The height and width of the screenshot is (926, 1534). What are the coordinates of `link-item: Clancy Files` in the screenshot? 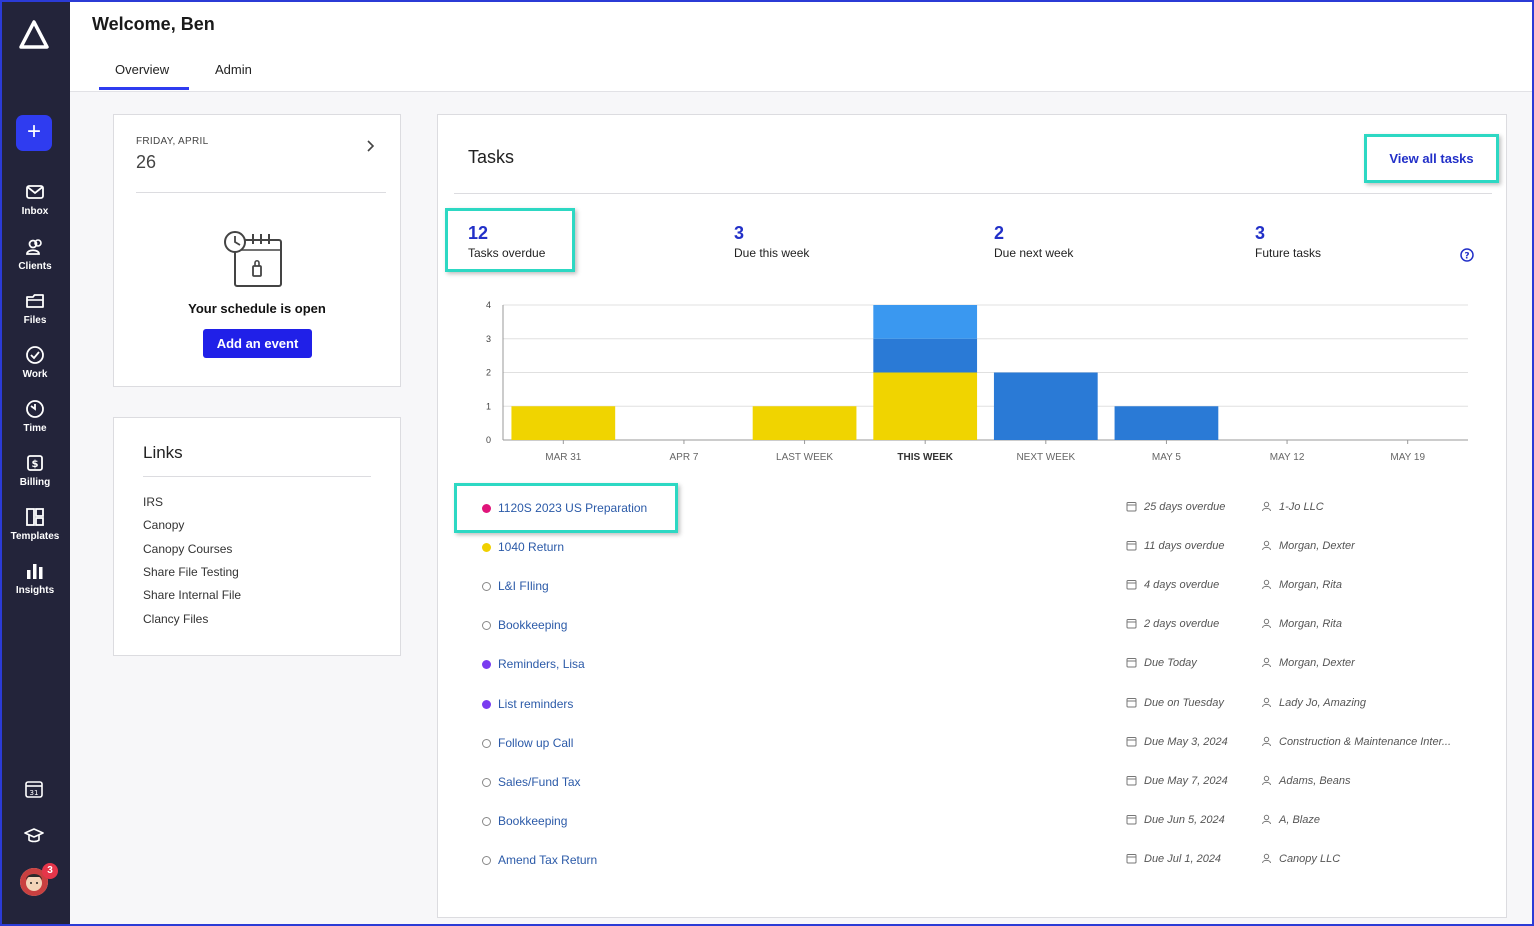 It's located at (175, 619).